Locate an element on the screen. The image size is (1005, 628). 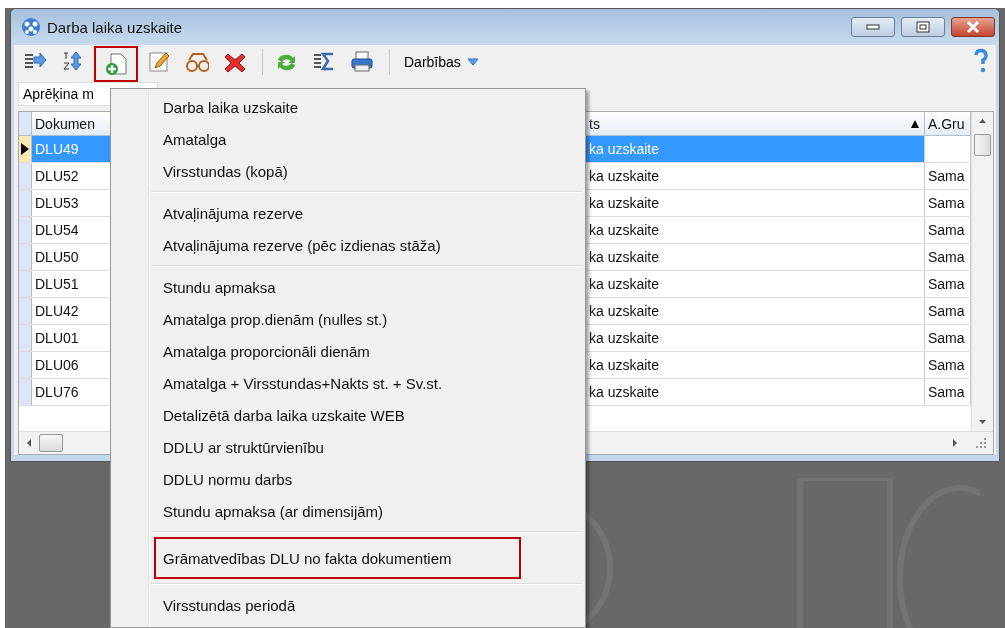
table-cell: ka uzskaite is located at coordinates (755, 149).